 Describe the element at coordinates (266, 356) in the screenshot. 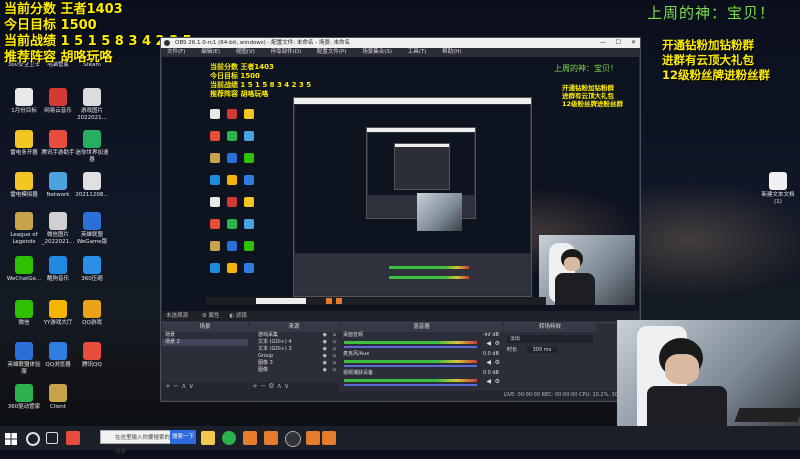

I see `source-item-label: Group` at that location.